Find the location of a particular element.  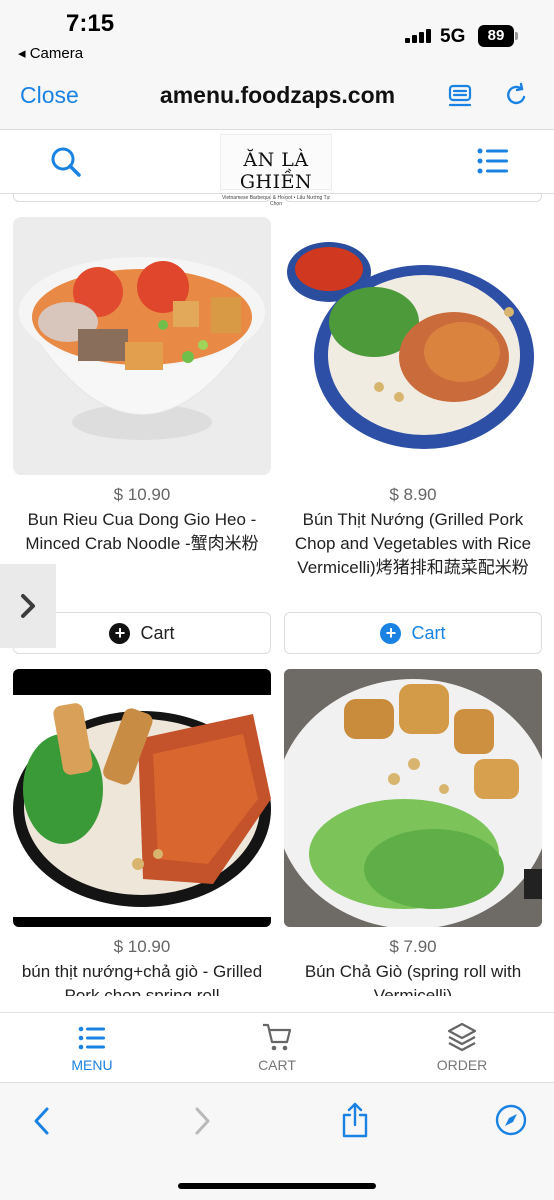

nav-order: ORDER is located at coordinates (462, 1048).